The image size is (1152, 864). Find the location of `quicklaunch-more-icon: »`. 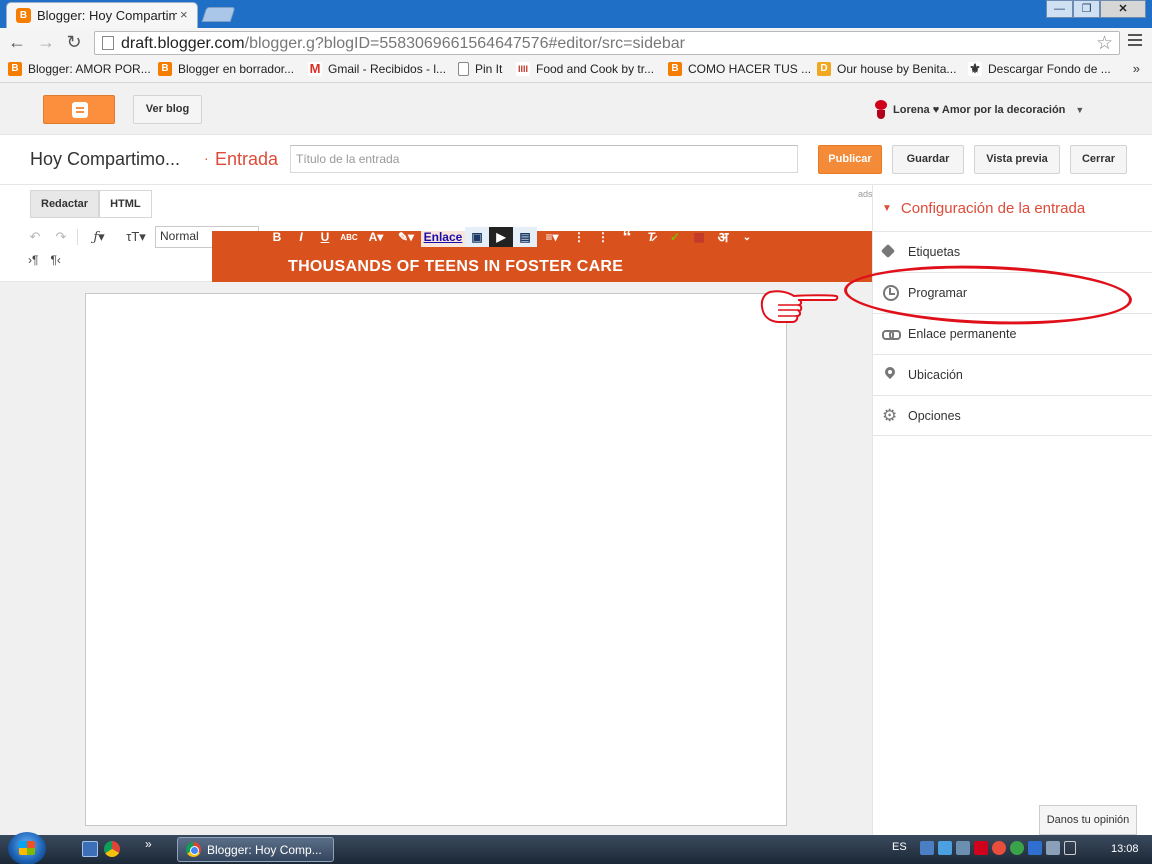

quicklaunch-more-icon: » is located at coordinates (148, 844).